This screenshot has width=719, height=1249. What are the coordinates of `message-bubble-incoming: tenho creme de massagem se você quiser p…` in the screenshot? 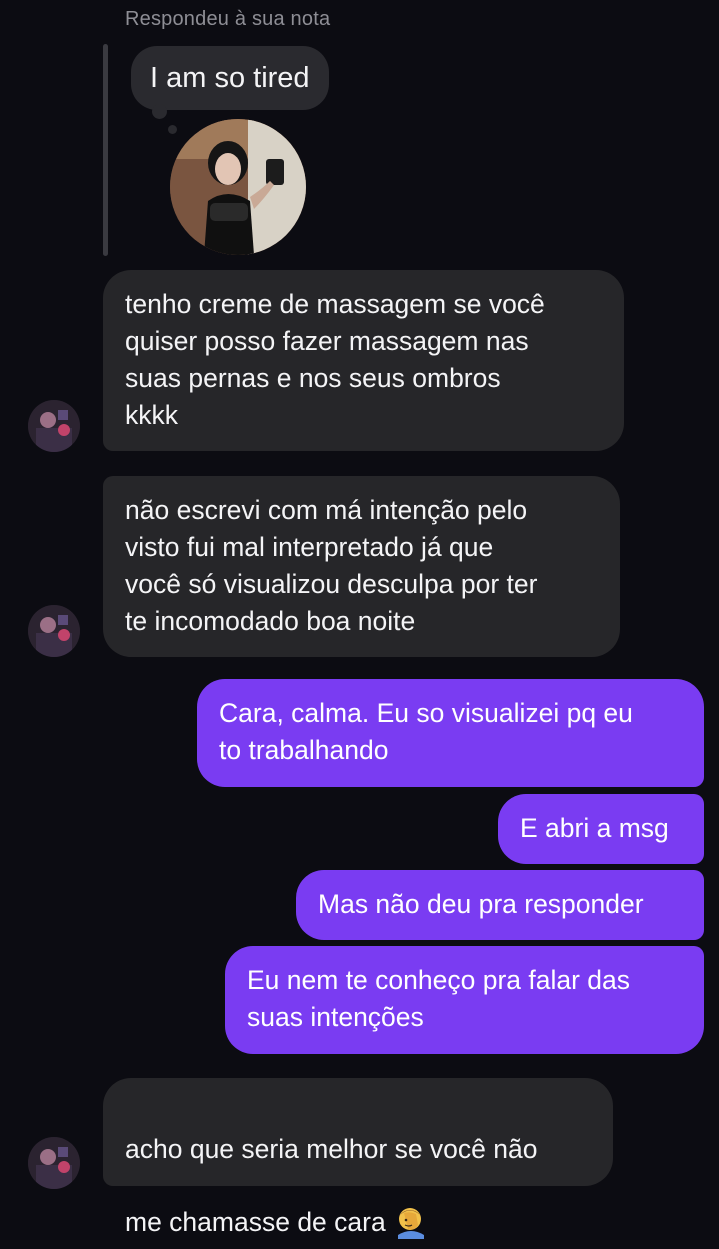 It's located at (363, 360).